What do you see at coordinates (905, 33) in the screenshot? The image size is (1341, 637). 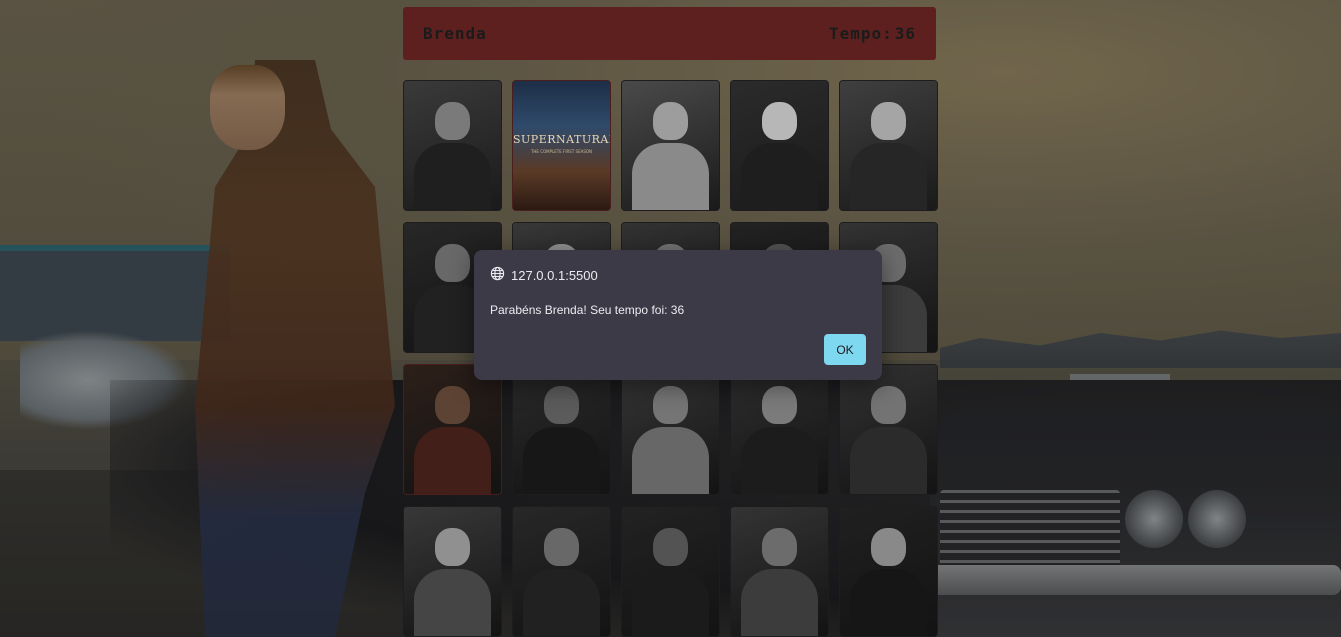 I see `timer-value: 36` at bounding box center [905, 33].